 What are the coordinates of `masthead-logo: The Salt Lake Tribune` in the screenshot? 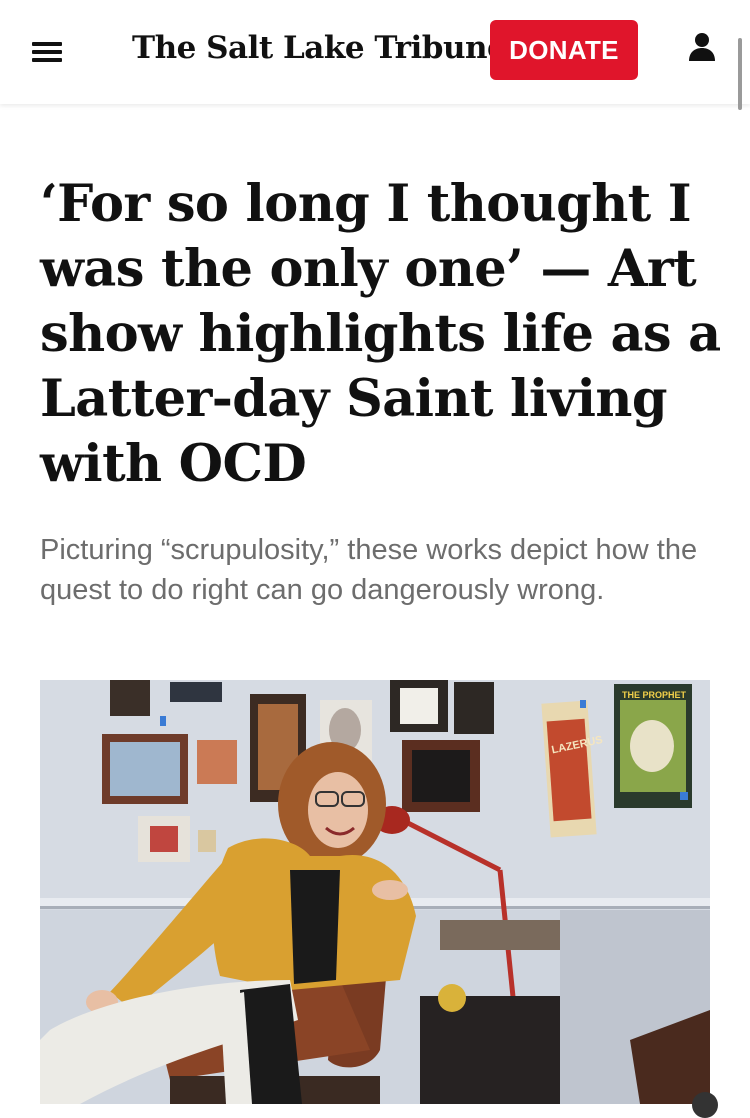 It's located at (319, 48).